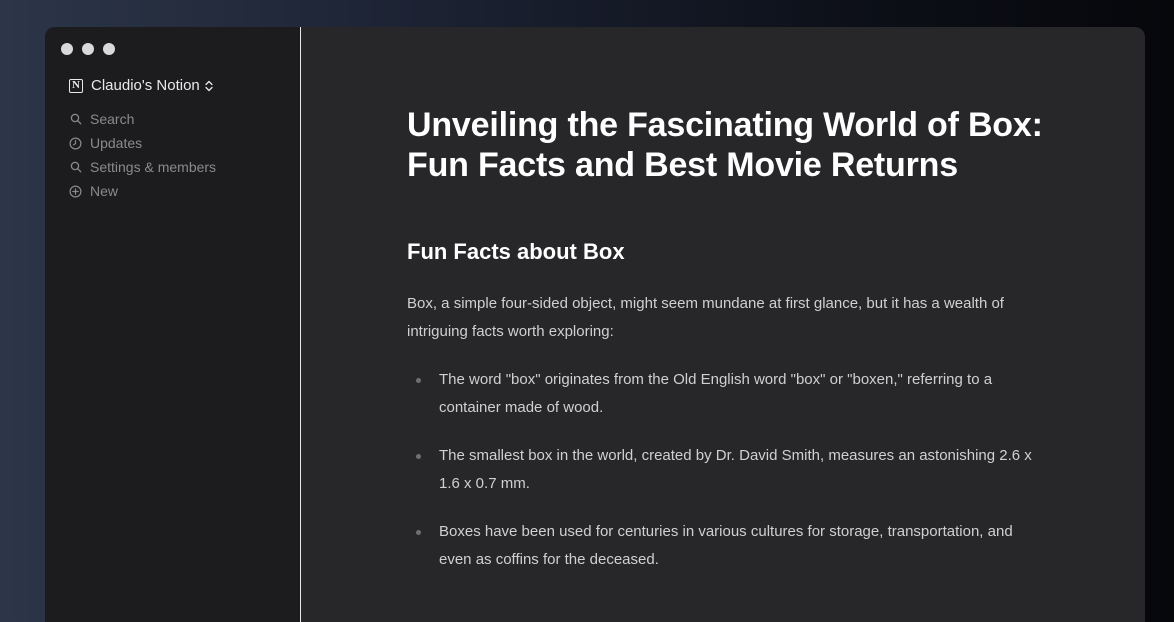 Image resolution: width=1174 pixels, height=622 pixels. What do you see at coordinates (75, 143) in the screenshot?
I see `clock-icon` at bounding box center [75, 143].